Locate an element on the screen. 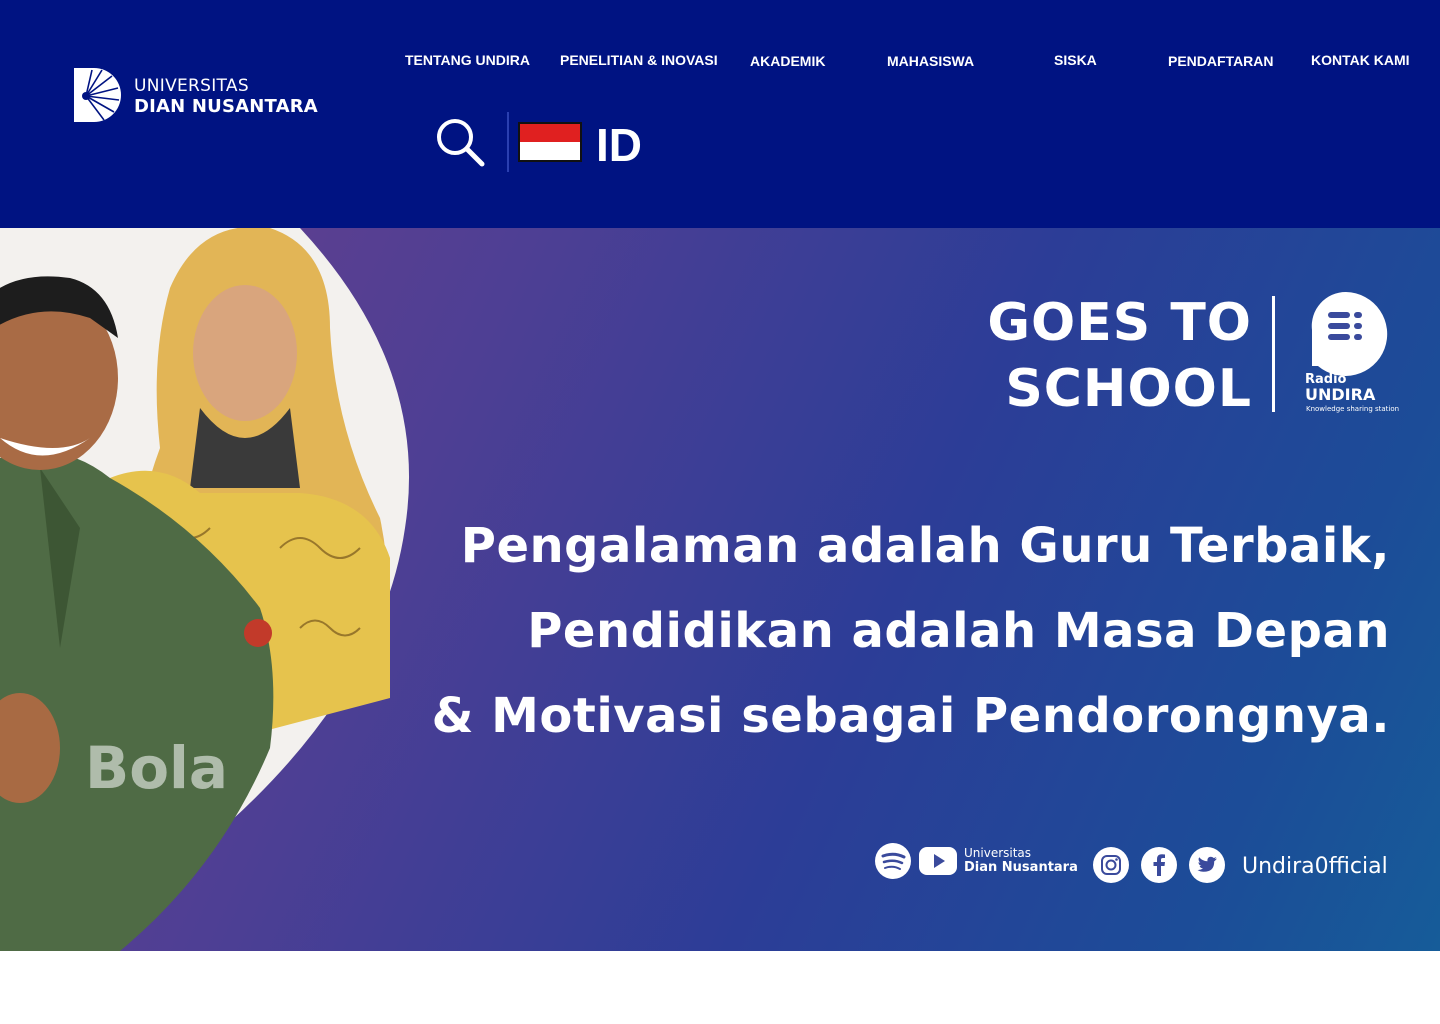 This screenshot has height=1024, width=1440. radio-undira-logo-icon is located at coordinates (1349, 333).